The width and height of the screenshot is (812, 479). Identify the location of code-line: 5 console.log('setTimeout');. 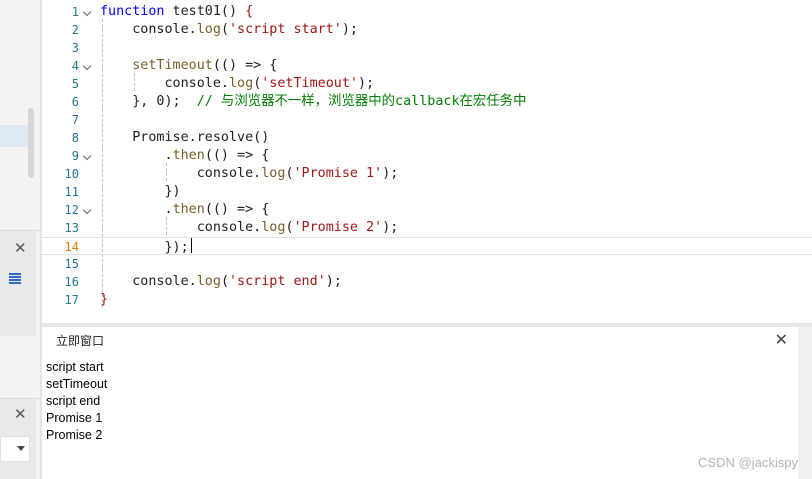
(427, 84).